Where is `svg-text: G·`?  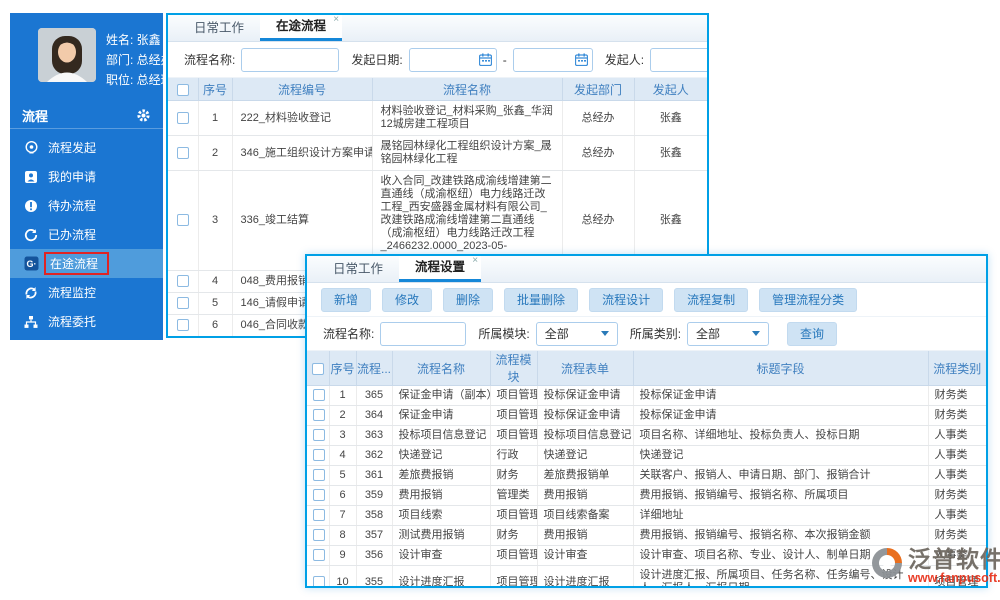
svg-text: G· is located at coordinates (31, 264).